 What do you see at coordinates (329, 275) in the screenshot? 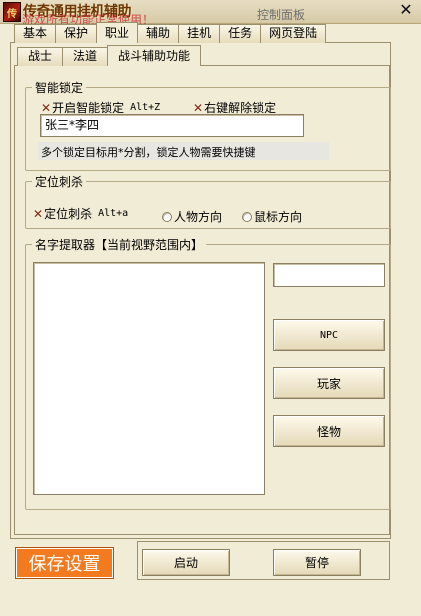
I see `name-filter-input` at bounding box center [329, 275].